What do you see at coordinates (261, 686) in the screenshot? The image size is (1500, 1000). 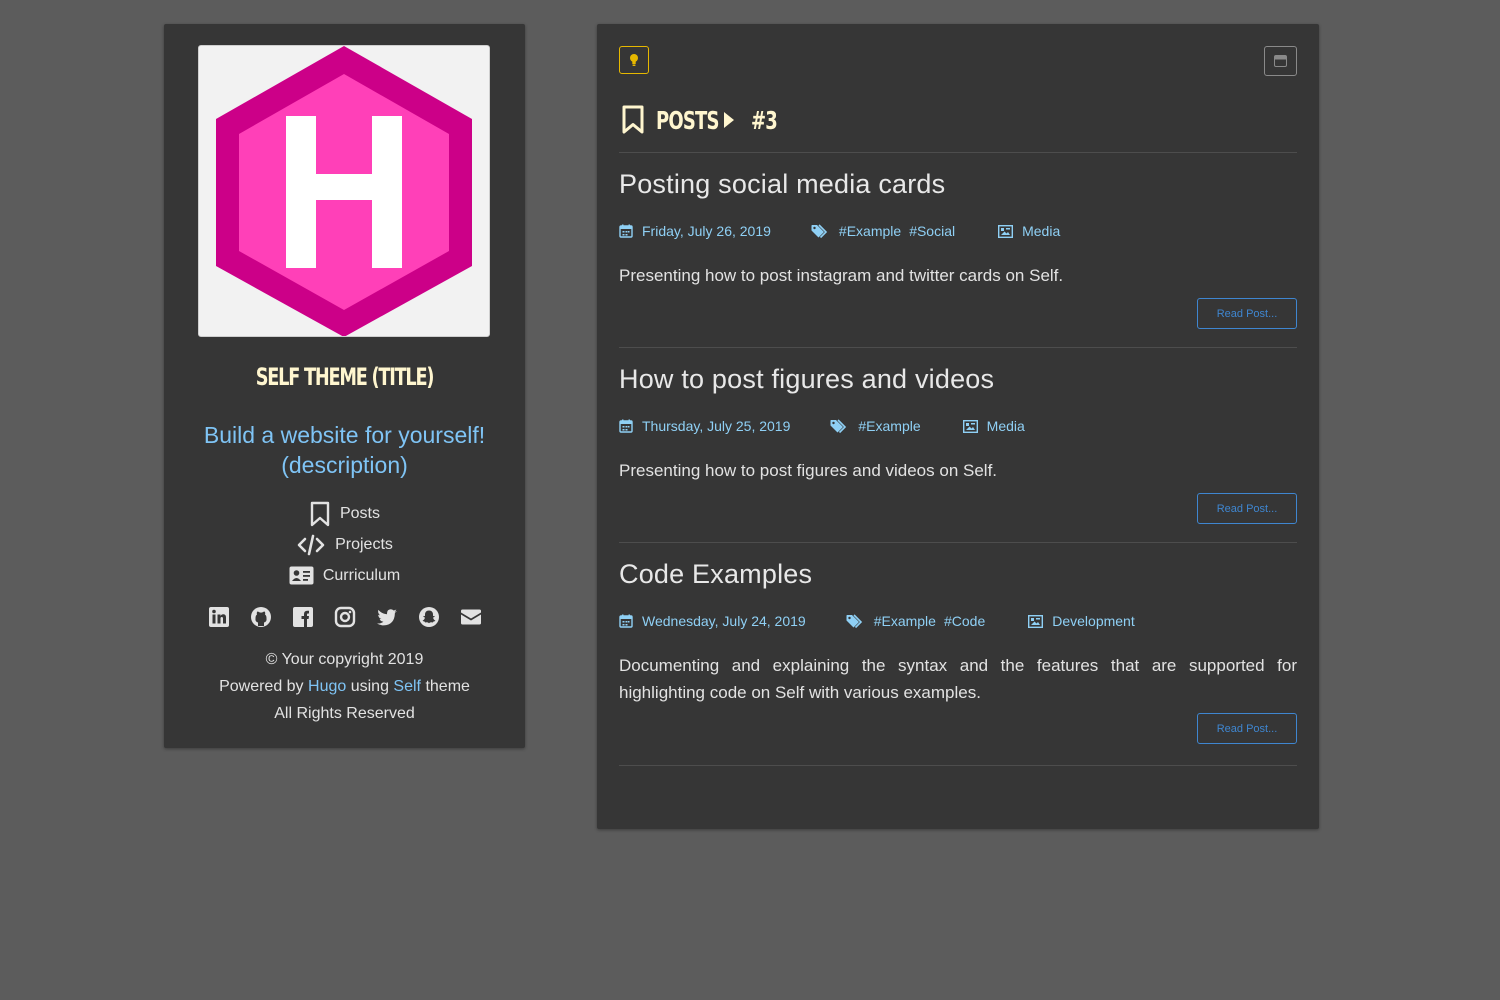 I see `powered-by-label: Powered by` at bounding box center [261, 686].